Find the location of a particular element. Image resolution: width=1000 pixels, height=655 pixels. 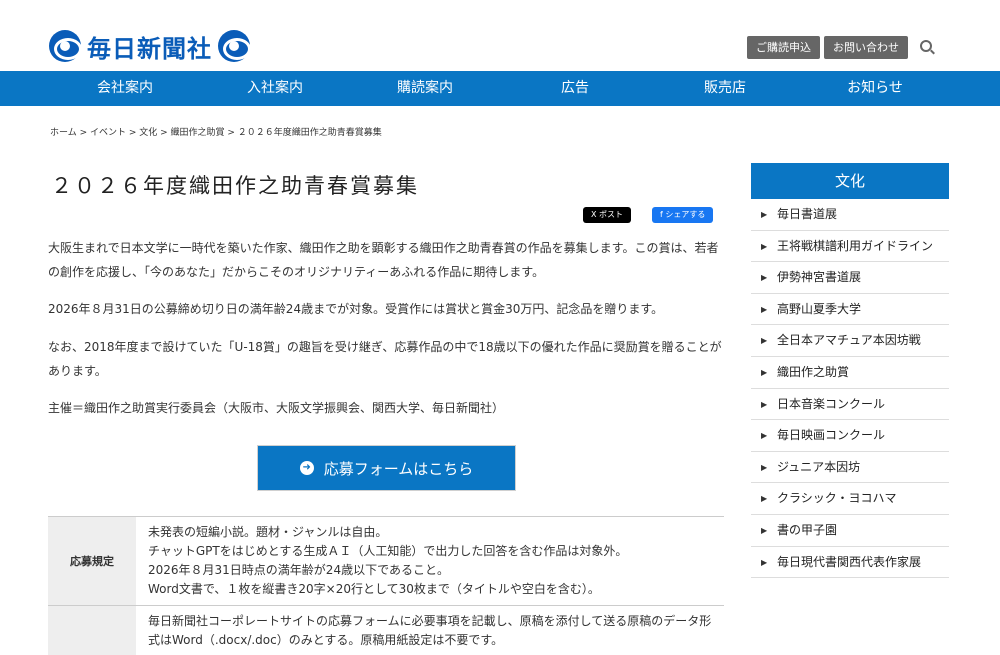

sidebar-item-classic-yokohama: ▶ クラシック・ヨコハマ is located at coordinates (850, 499).